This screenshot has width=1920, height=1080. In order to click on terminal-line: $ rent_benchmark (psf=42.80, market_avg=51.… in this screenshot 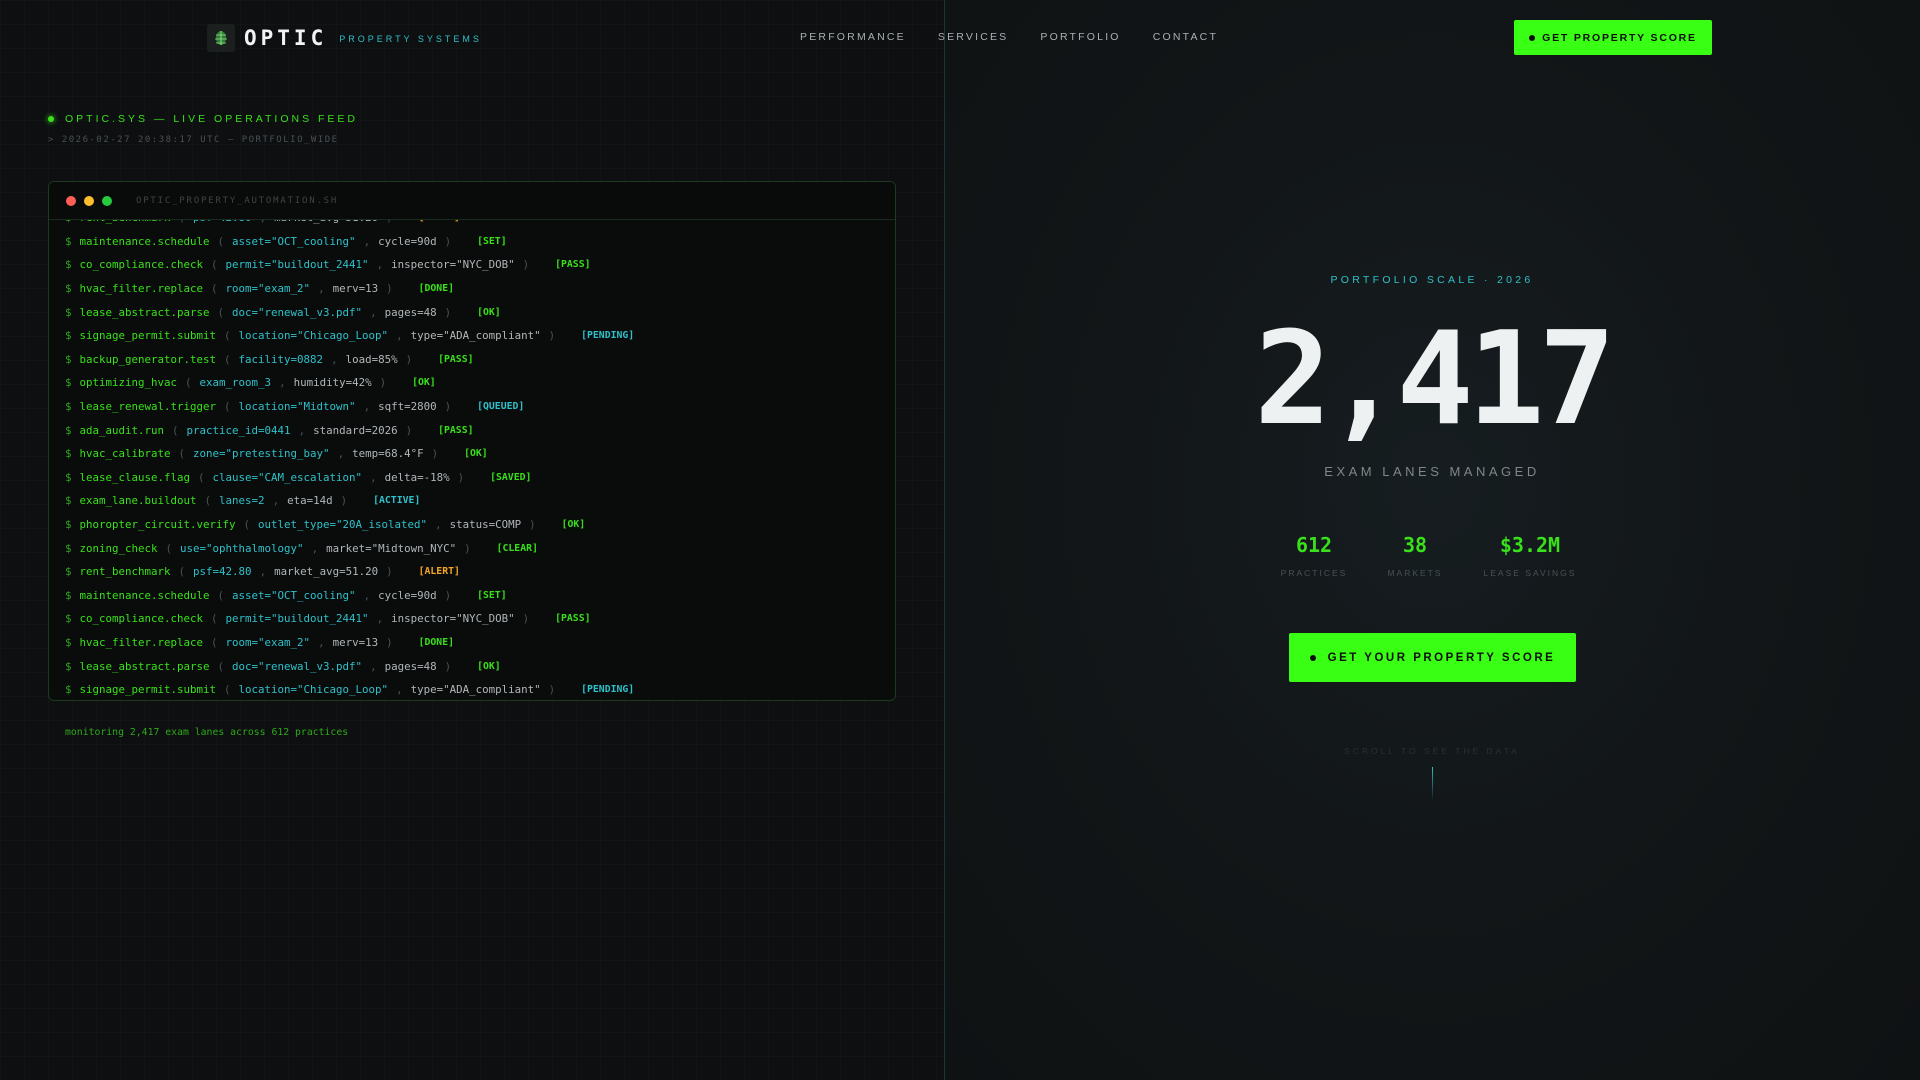, I will do `click(349, 572)`.